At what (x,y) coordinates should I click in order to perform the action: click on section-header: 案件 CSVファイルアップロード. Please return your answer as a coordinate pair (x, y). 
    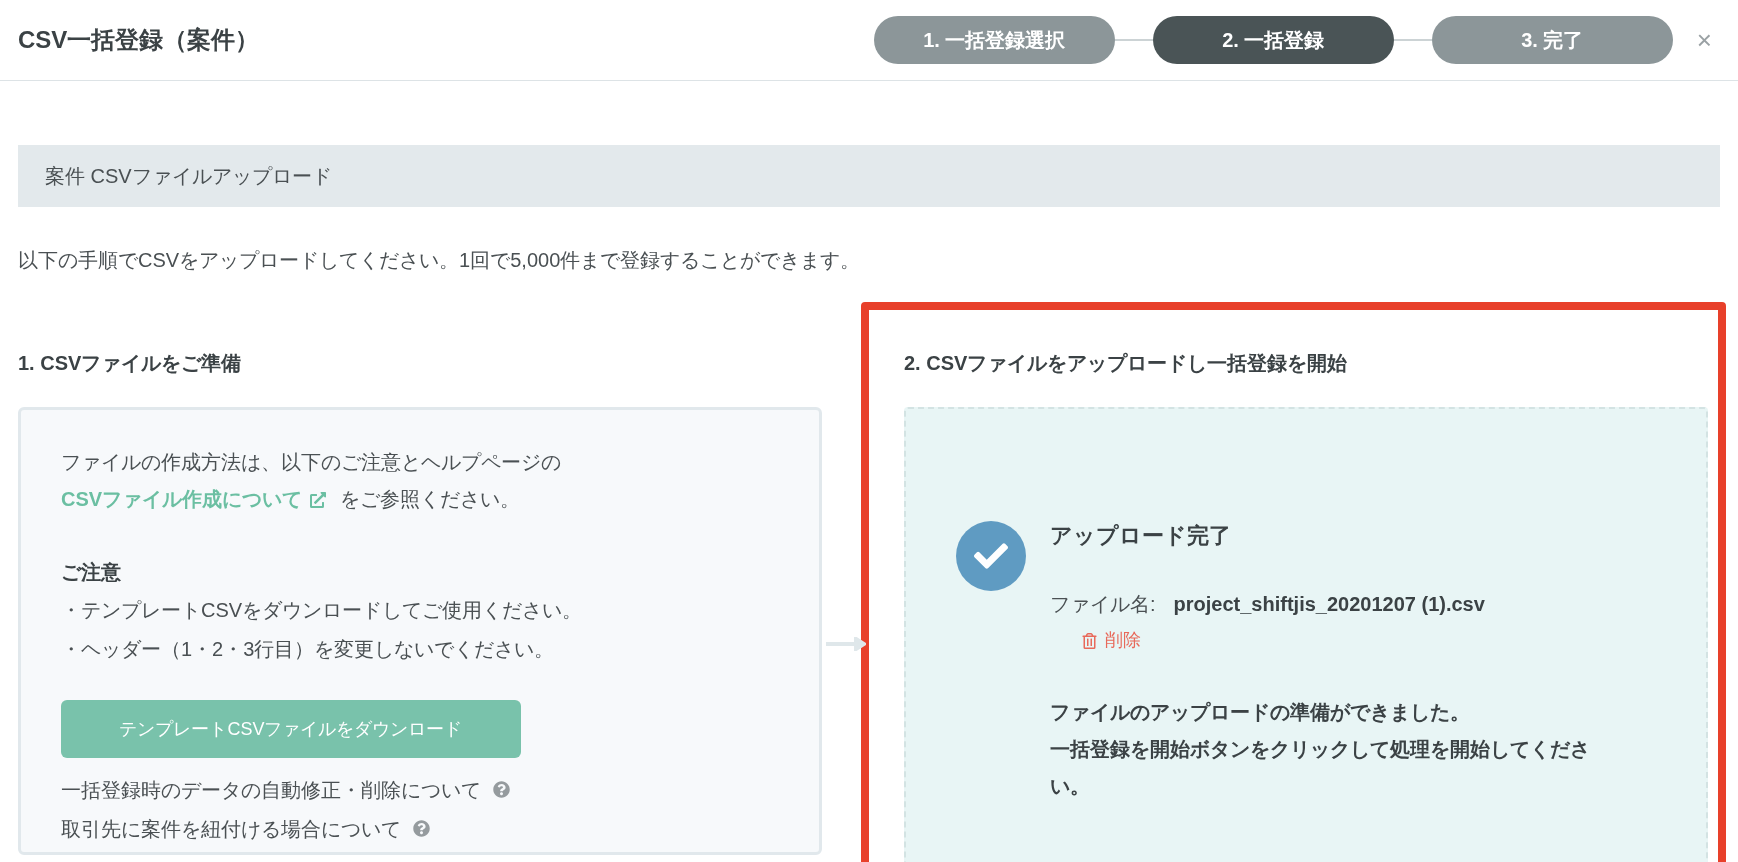
    Looking at the image, I should click on (869, 176).